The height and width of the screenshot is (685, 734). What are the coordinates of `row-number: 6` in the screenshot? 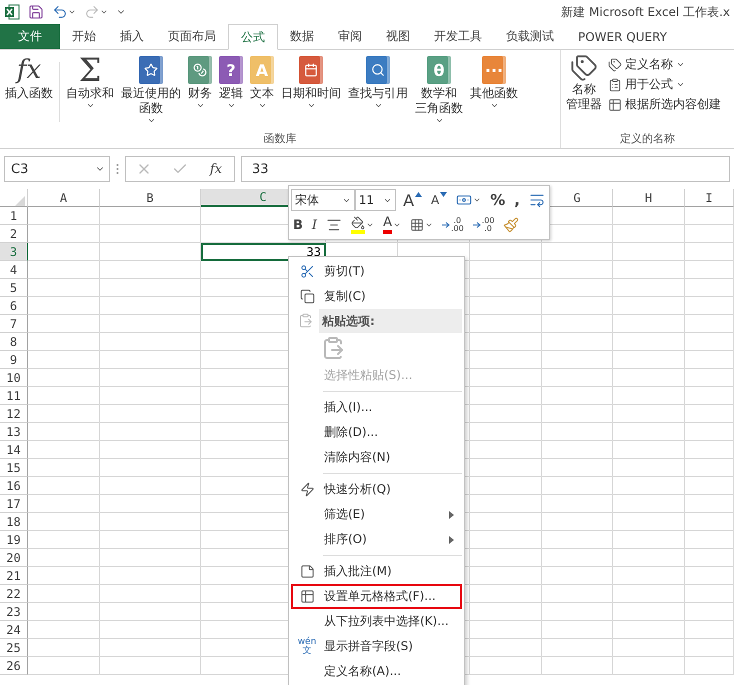 It's located at (14, 306).